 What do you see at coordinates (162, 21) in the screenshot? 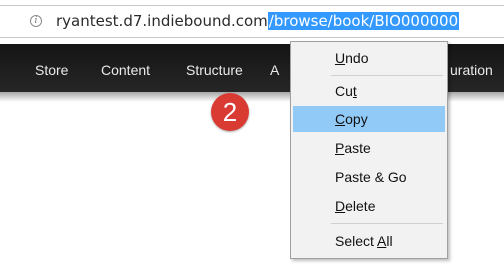
I see `url-host: ryantest.d7.indiebound.com` at bounding box center [162, 21].